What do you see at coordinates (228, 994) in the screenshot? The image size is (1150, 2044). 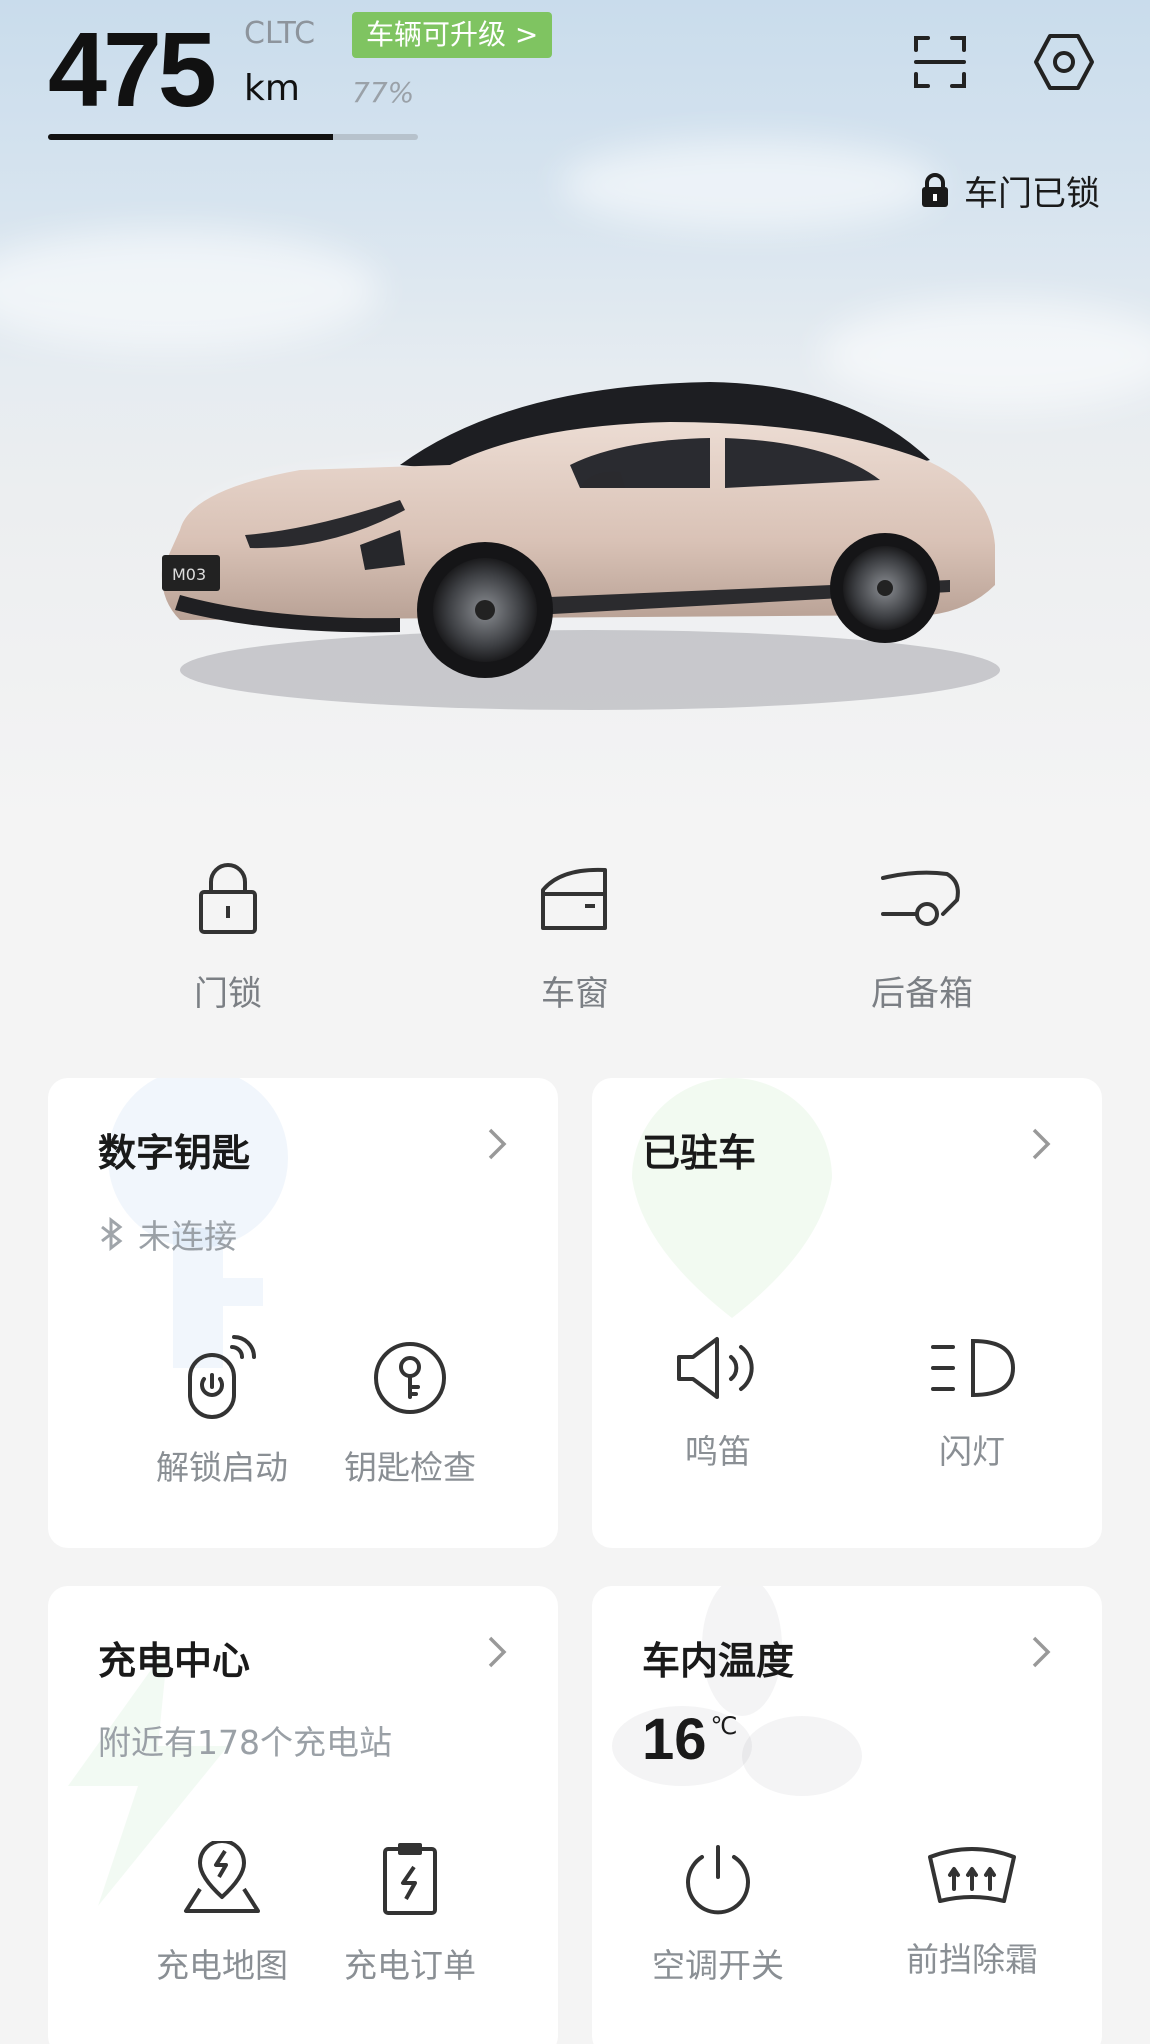 I see `door-lock-label: 门锁` at bounding box center [228, 994].